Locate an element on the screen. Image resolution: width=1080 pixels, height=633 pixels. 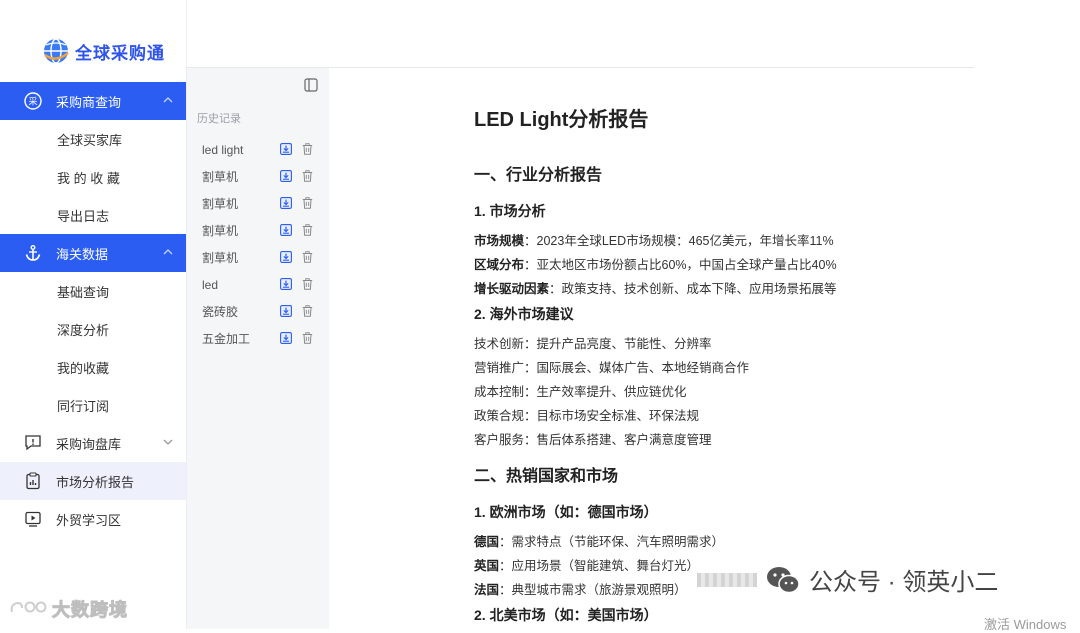
sidebar-item-label: 市场分析报告 is located at coordinates (95, 482).